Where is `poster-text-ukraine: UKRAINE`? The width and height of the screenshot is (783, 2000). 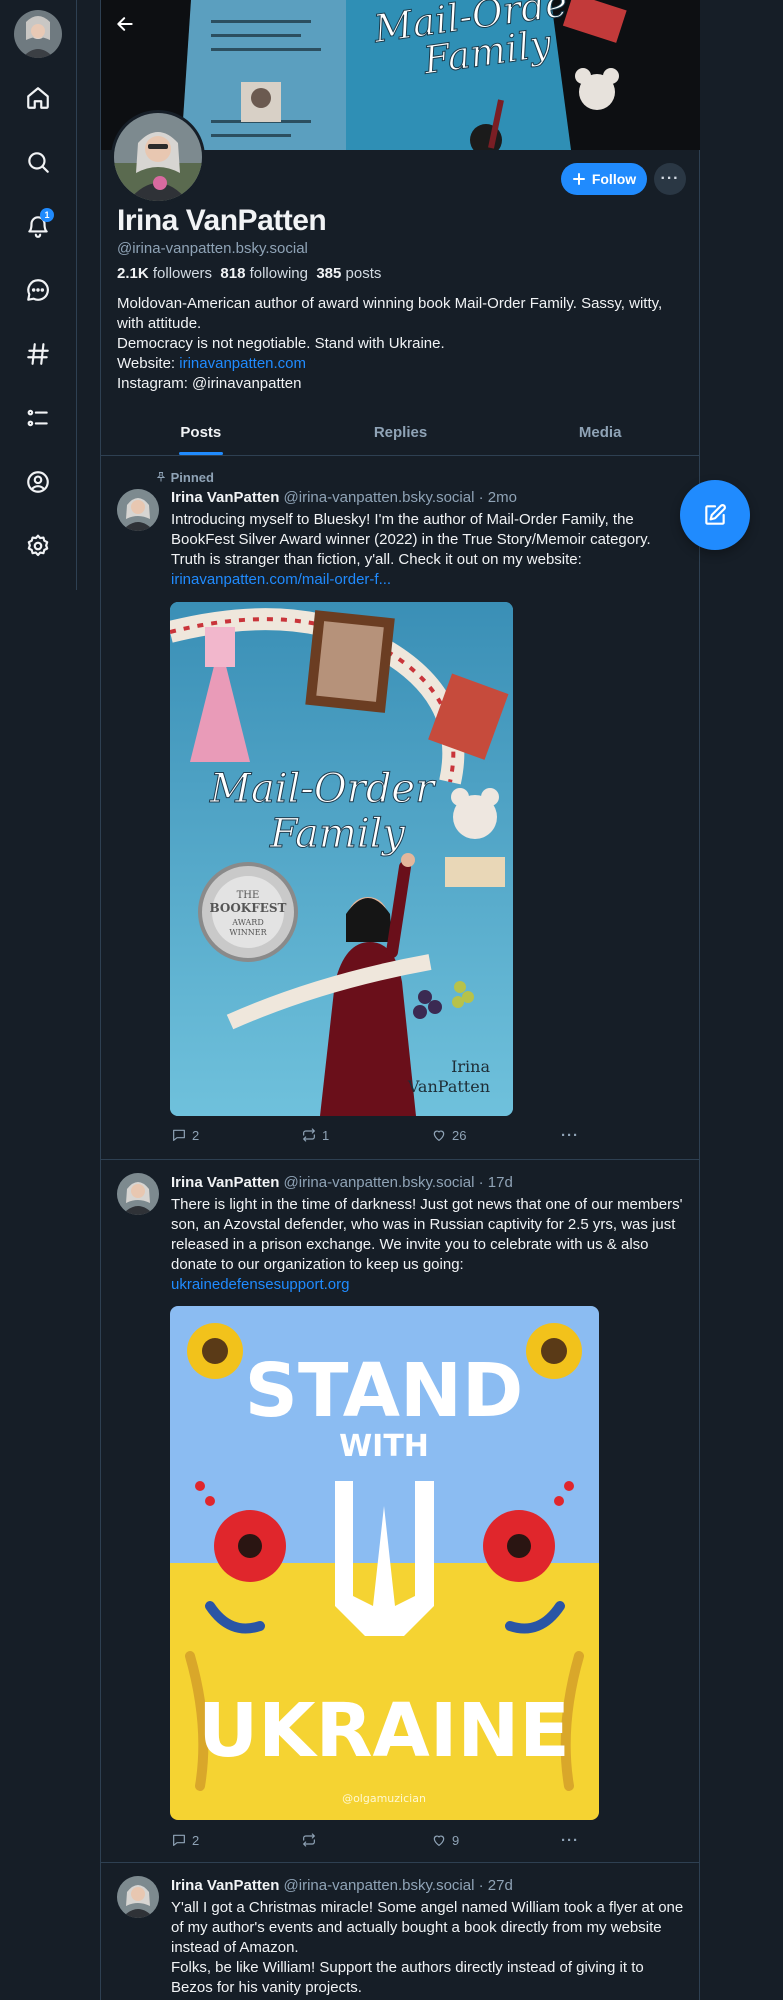 poster-text-ukraine: UKRAINE is located at coordinates (384, 1731).